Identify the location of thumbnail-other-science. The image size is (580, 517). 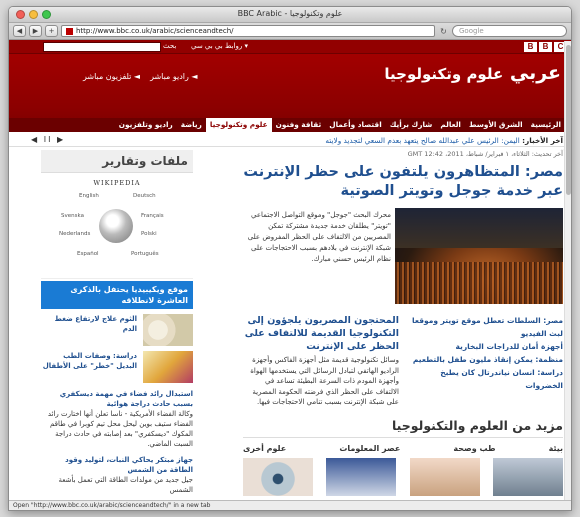
(278, 476).